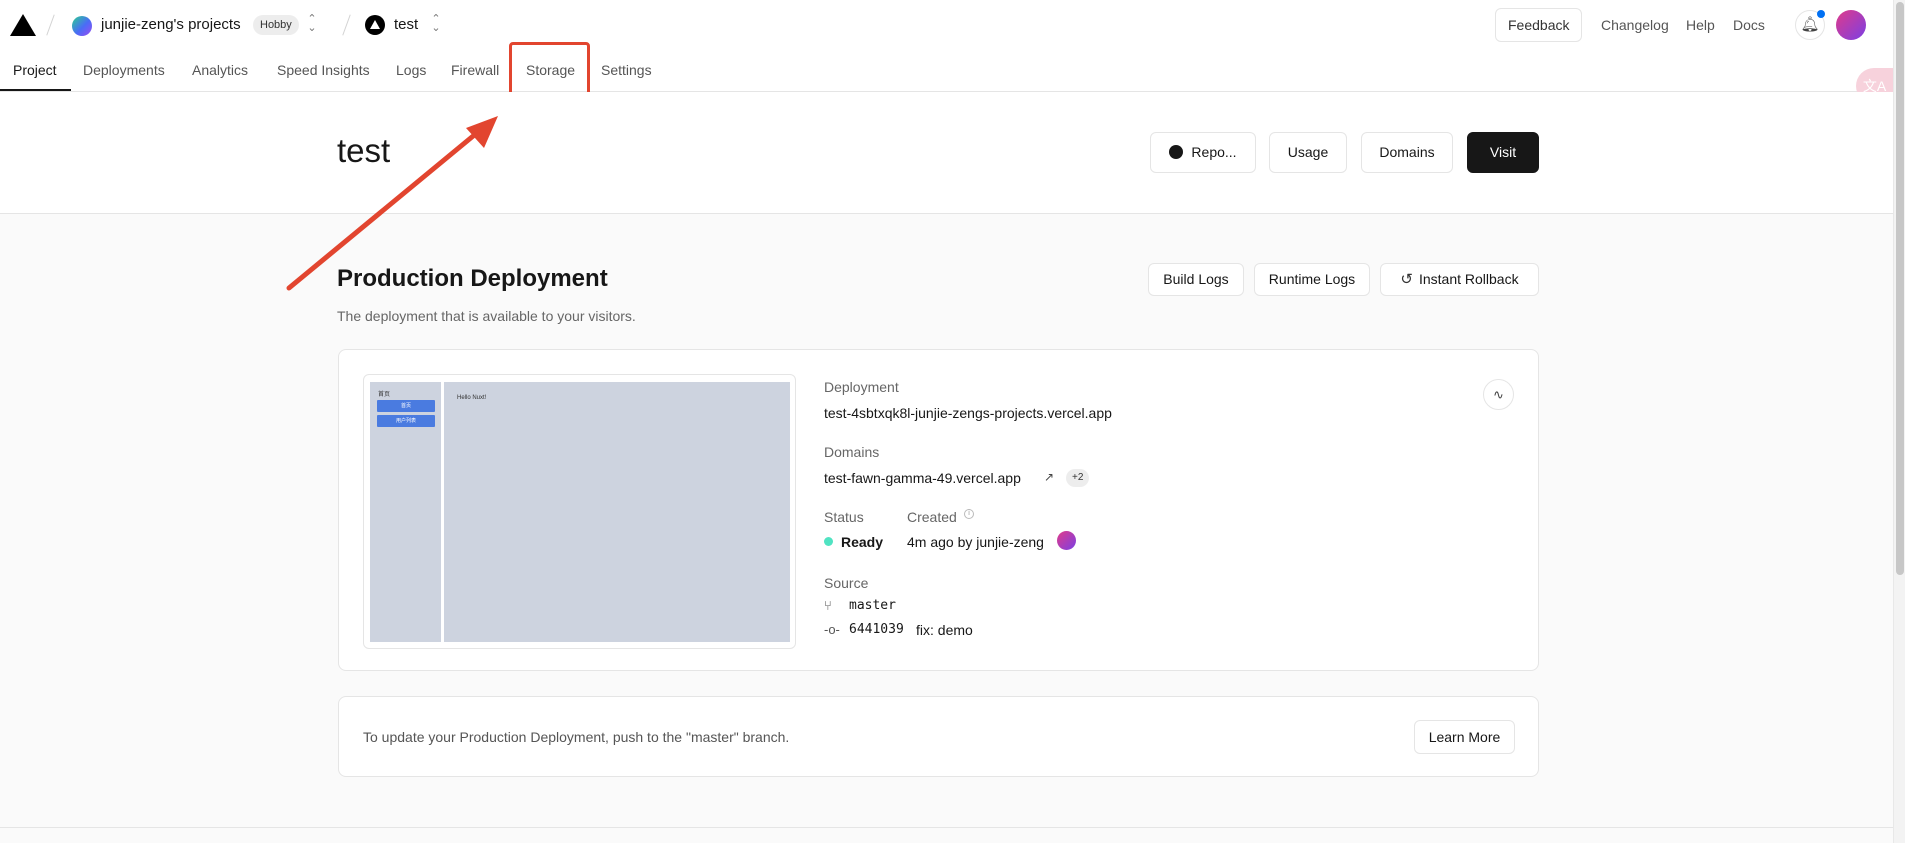 The height and width of the screenshot is (843, 1905). What do you see at coordinates (876, 629) in the screenshot?
I see `commit-hash: 6441039` at bounding box center [876, 629].